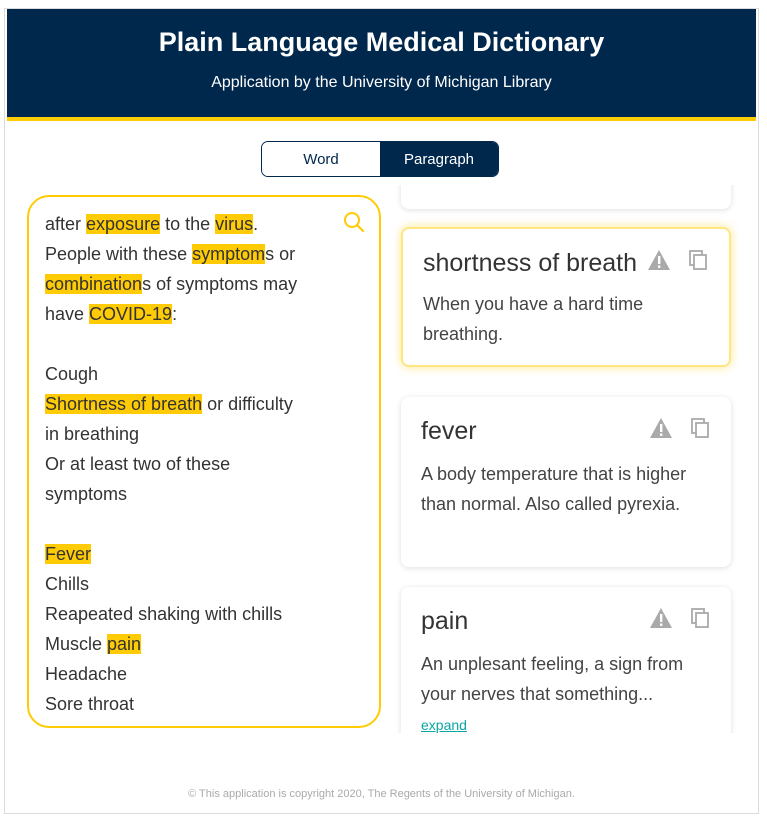 The width and height of the screenshot is (767, 823). Describe the element at coordinates (195, 674) in the screenshot. I see `text-line: Headache` at that location.